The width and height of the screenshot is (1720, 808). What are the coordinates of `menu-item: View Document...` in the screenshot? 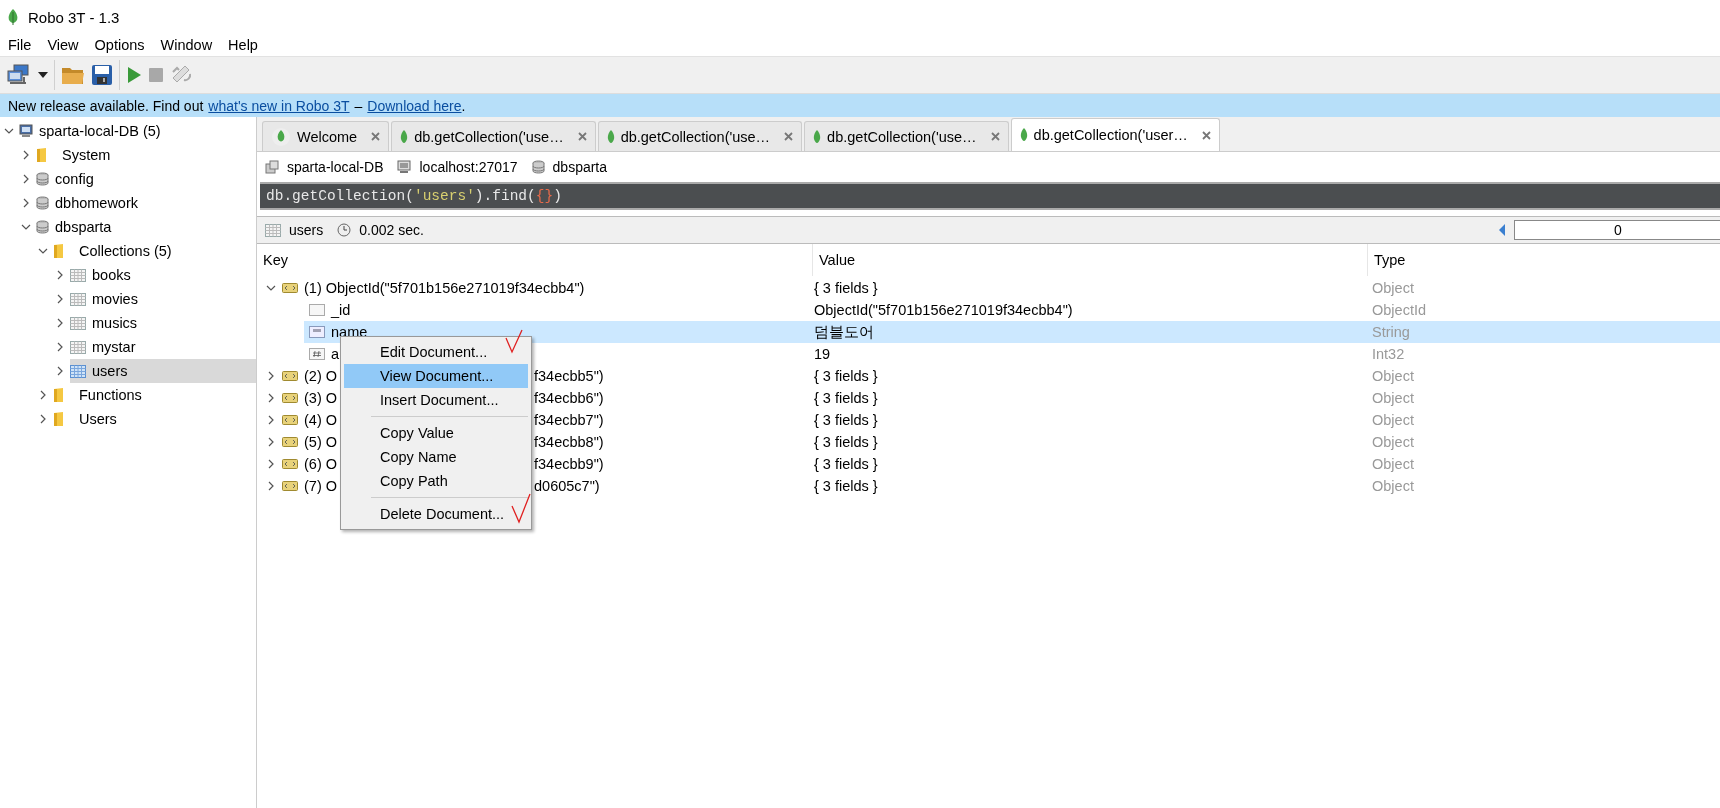 It's located at (436, 376).